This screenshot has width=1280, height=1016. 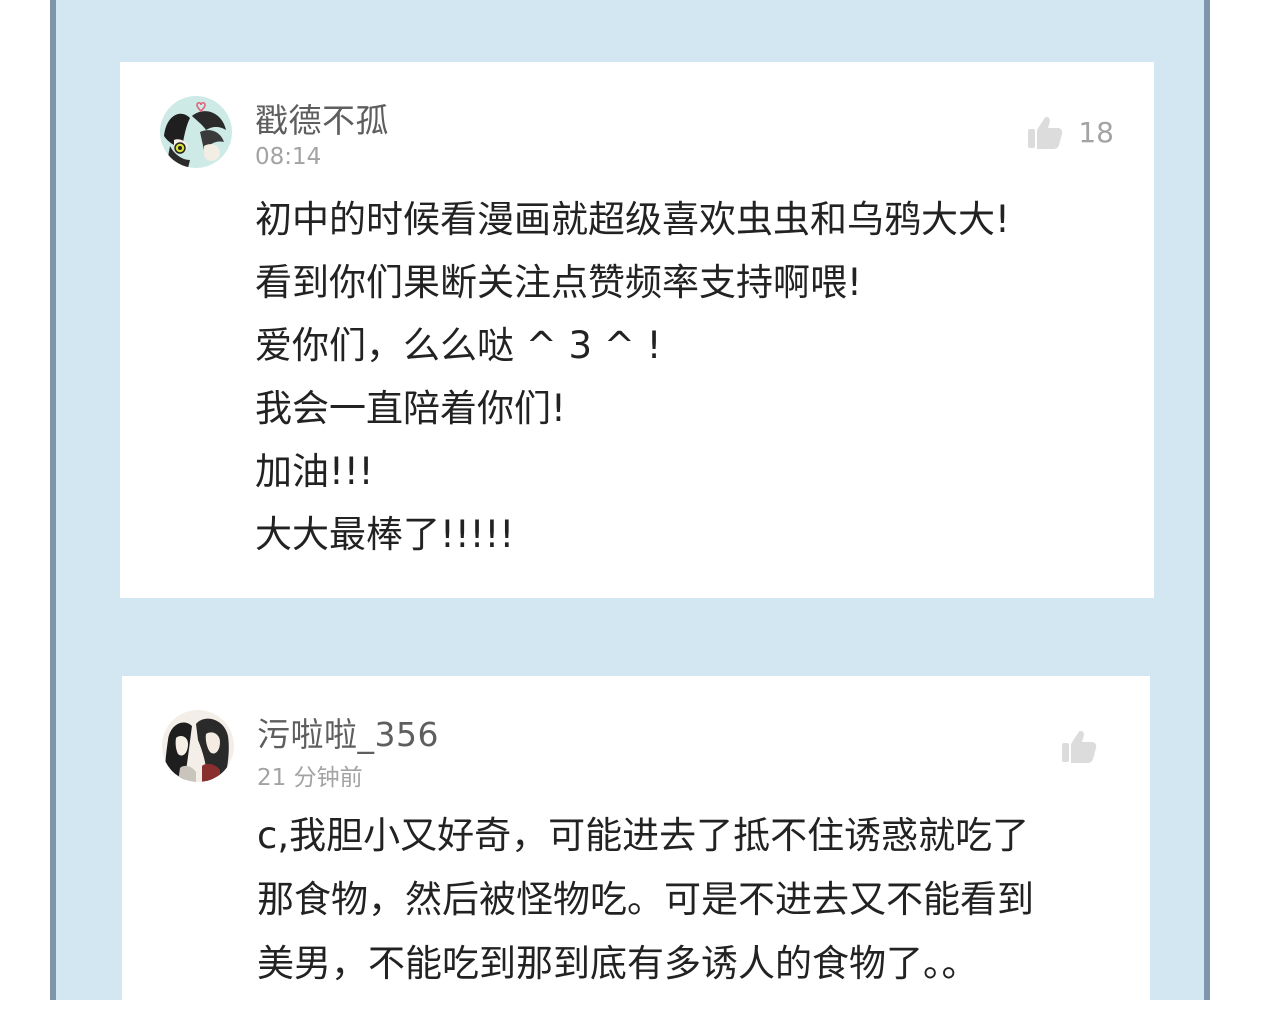 What do you see at coordinates (322, 118) in the screenshot?
I see `username: 戳德不孤` at bounding box center [322, 118].